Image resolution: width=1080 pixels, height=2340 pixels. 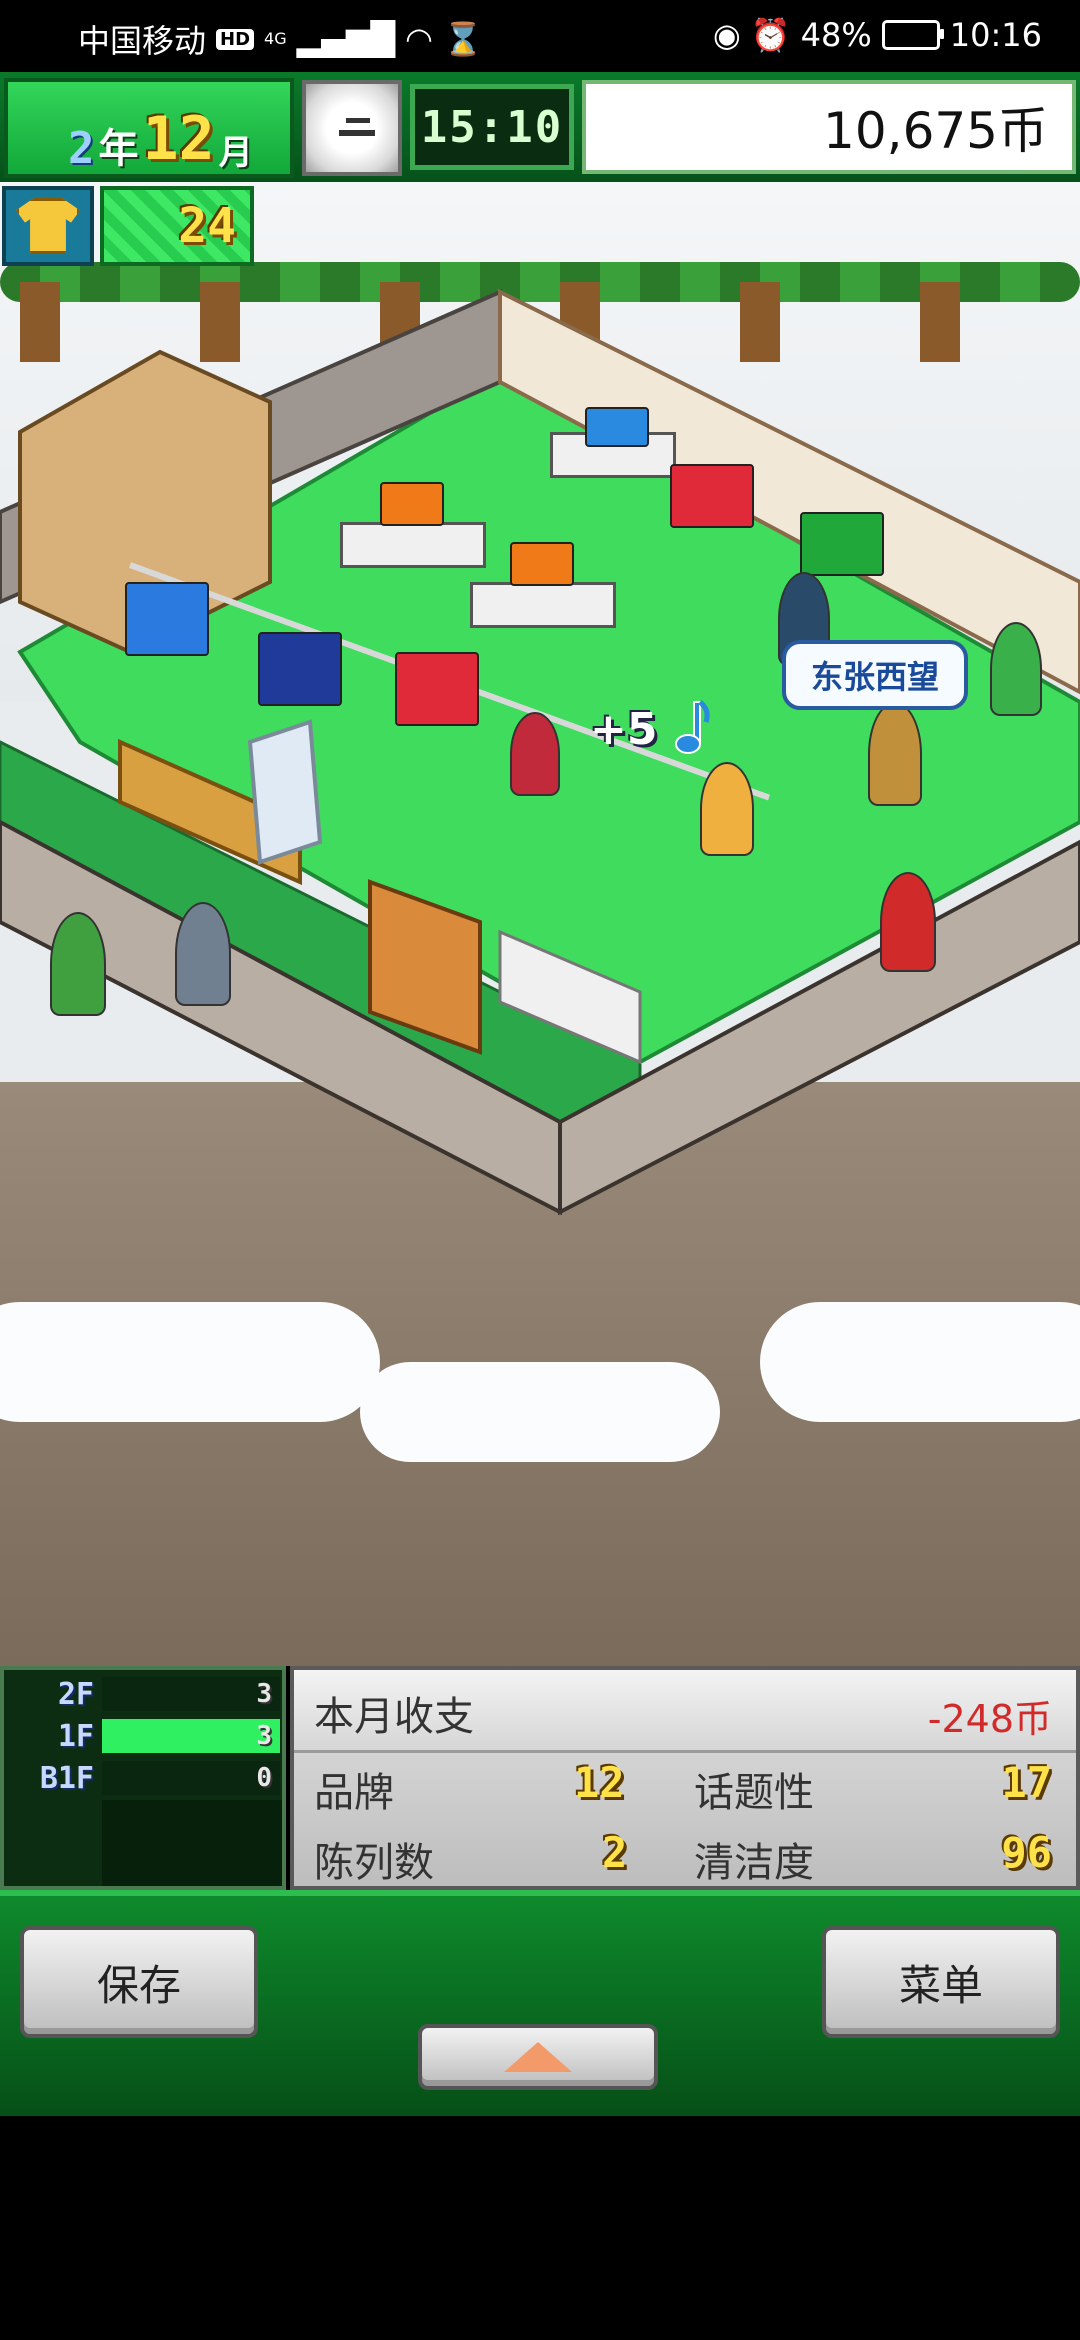 I want to click on eye-icon: ◉, so click(x=726, y=35).